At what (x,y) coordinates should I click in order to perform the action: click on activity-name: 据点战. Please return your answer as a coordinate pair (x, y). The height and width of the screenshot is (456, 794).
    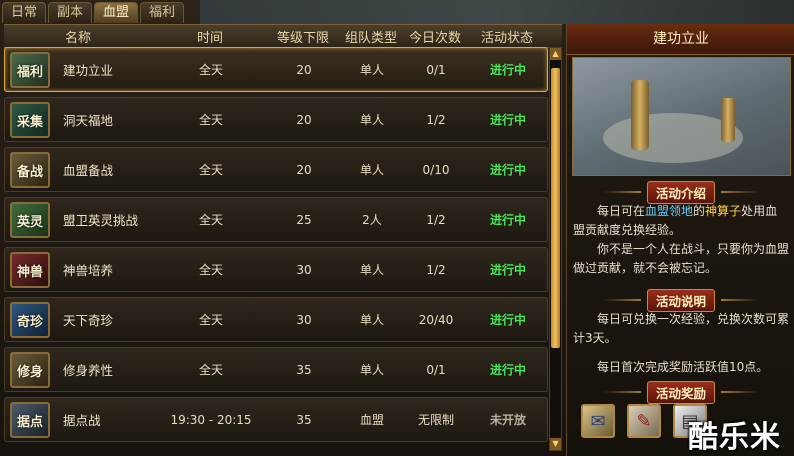
    Looking at the image, I should click on (82, 420).